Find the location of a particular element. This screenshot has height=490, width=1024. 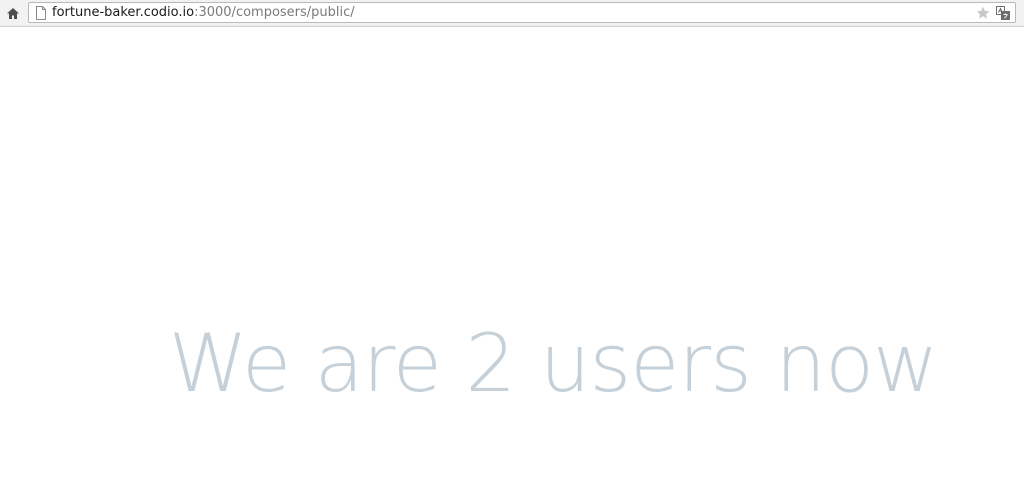

bookmark-button is located at coordinates (983, 13).